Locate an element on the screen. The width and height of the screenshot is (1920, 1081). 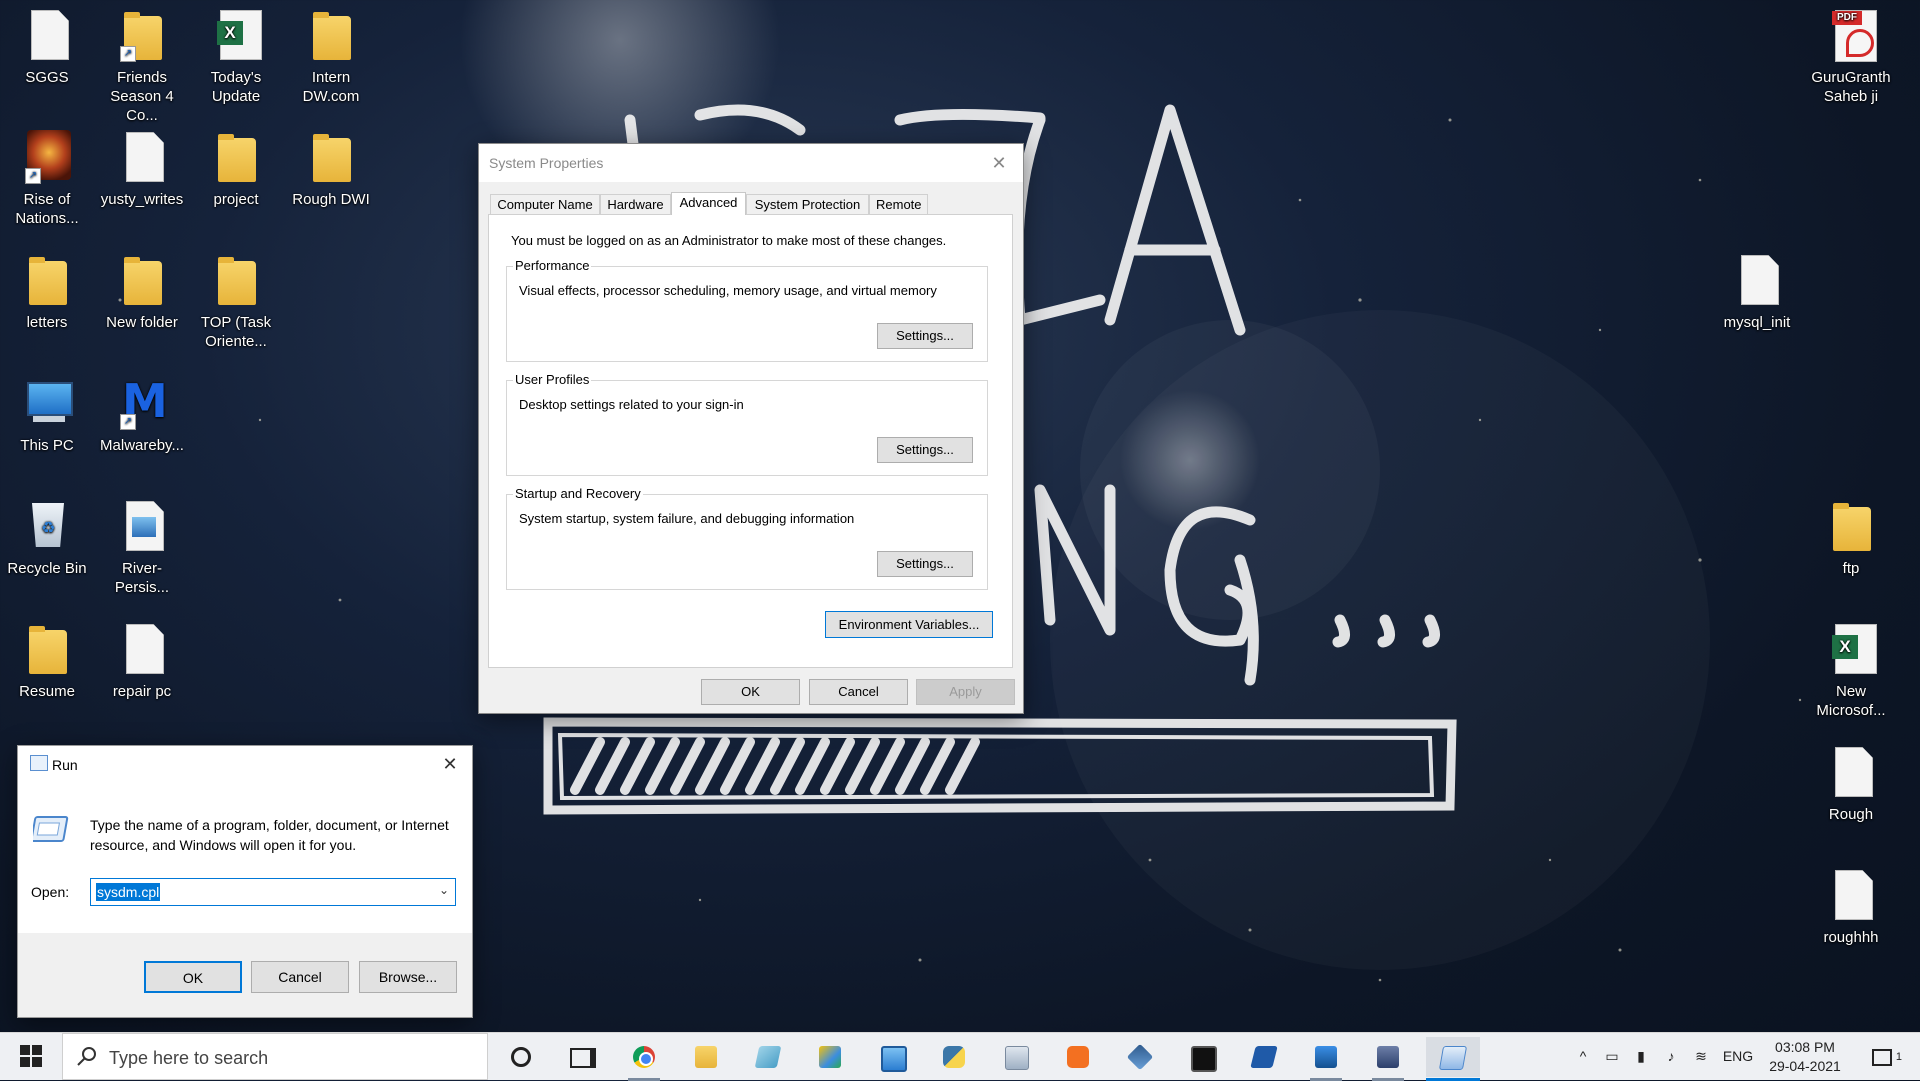
desktop-icon-intern-dw: Intern DW.com is located at coordinates (331, 57).